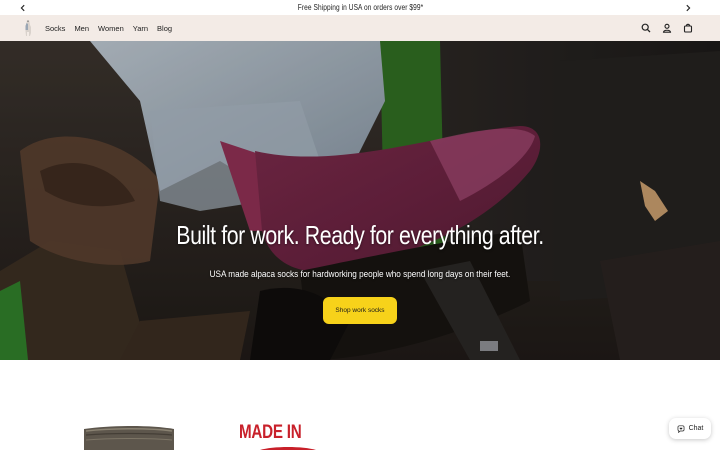  I want to click on sock-product-image, so click(129, 437).